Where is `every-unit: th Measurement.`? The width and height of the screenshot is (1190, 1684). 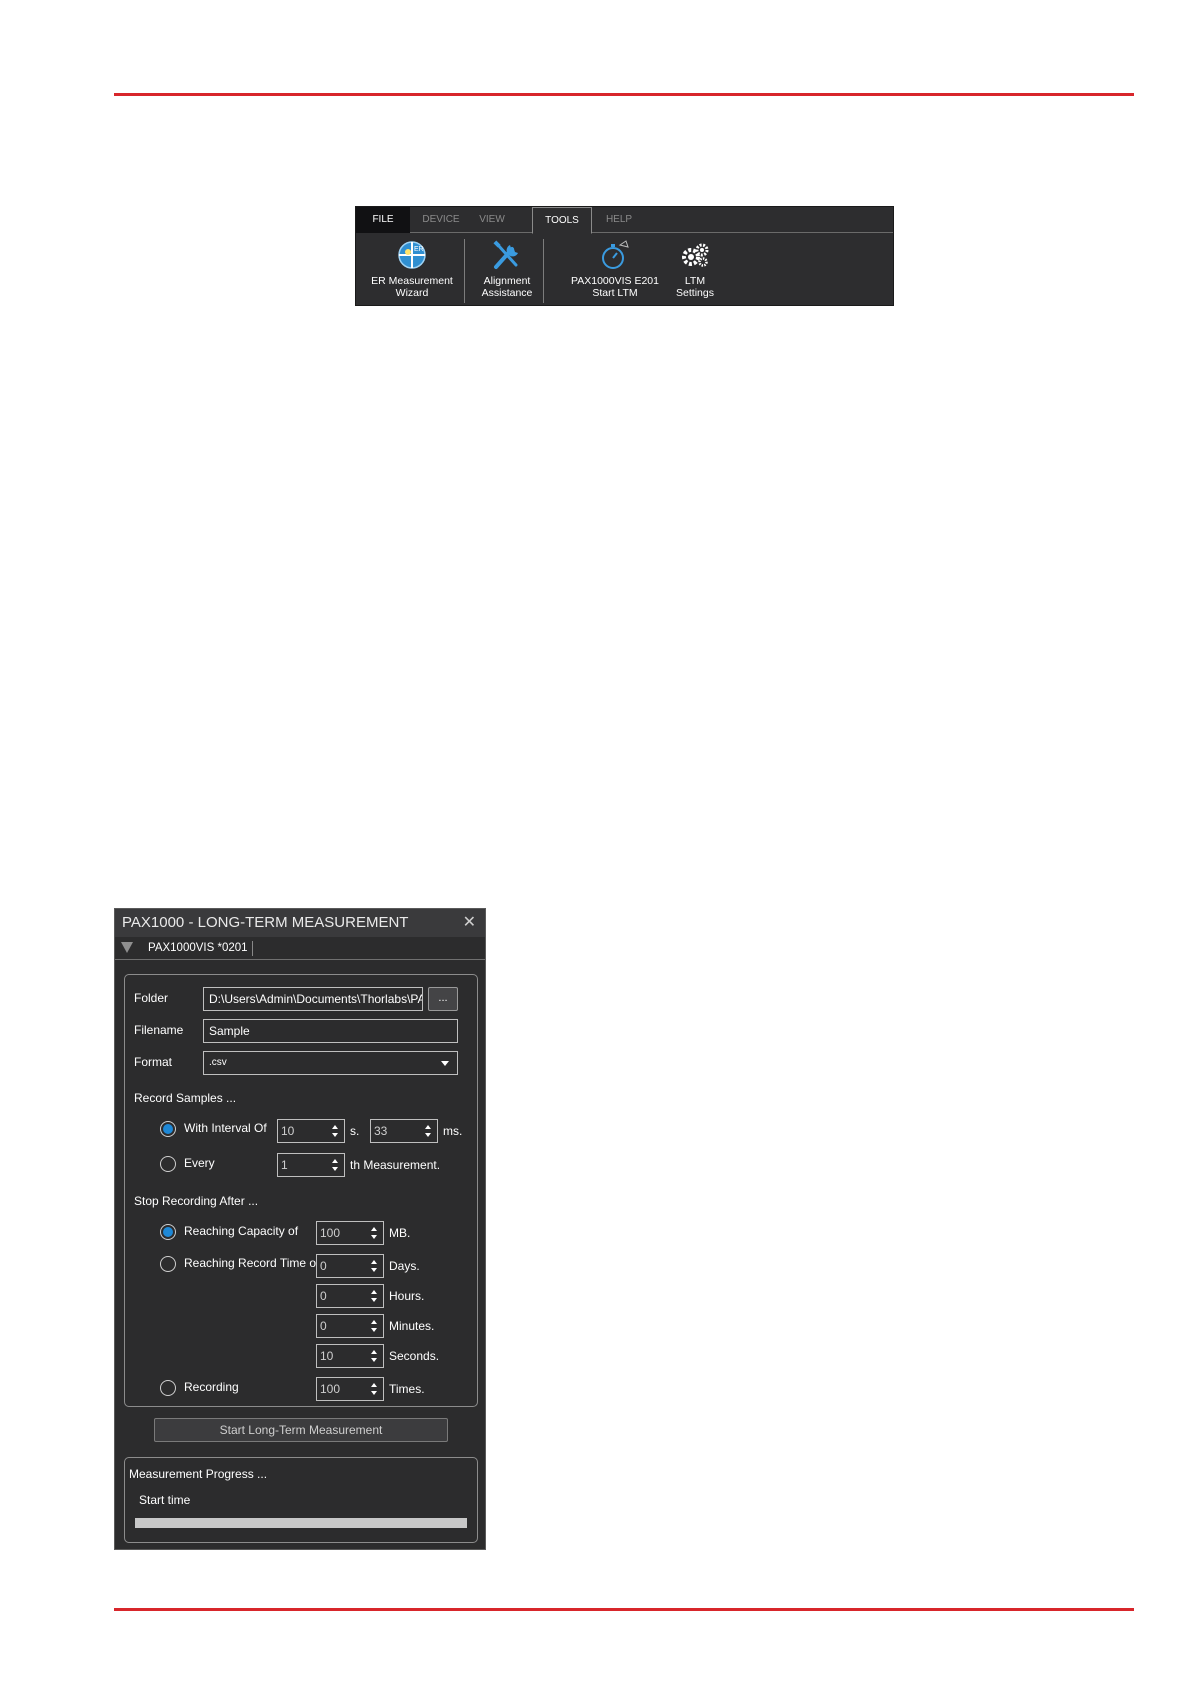 every-unit: th Measurement. is located at coordinates (395, 1165).